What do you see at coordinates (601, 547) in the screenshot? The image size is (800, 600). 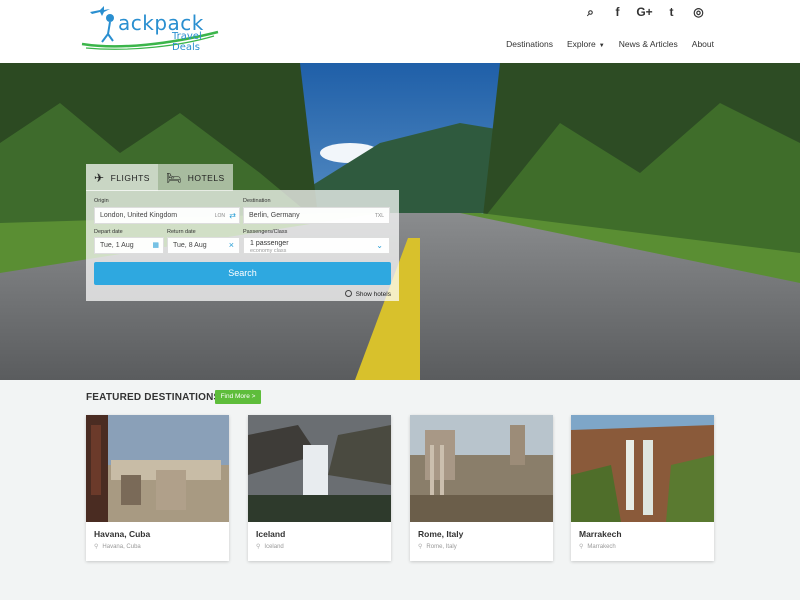 I see `card-location-text: Marrakech` at bounding box center [601, 547].